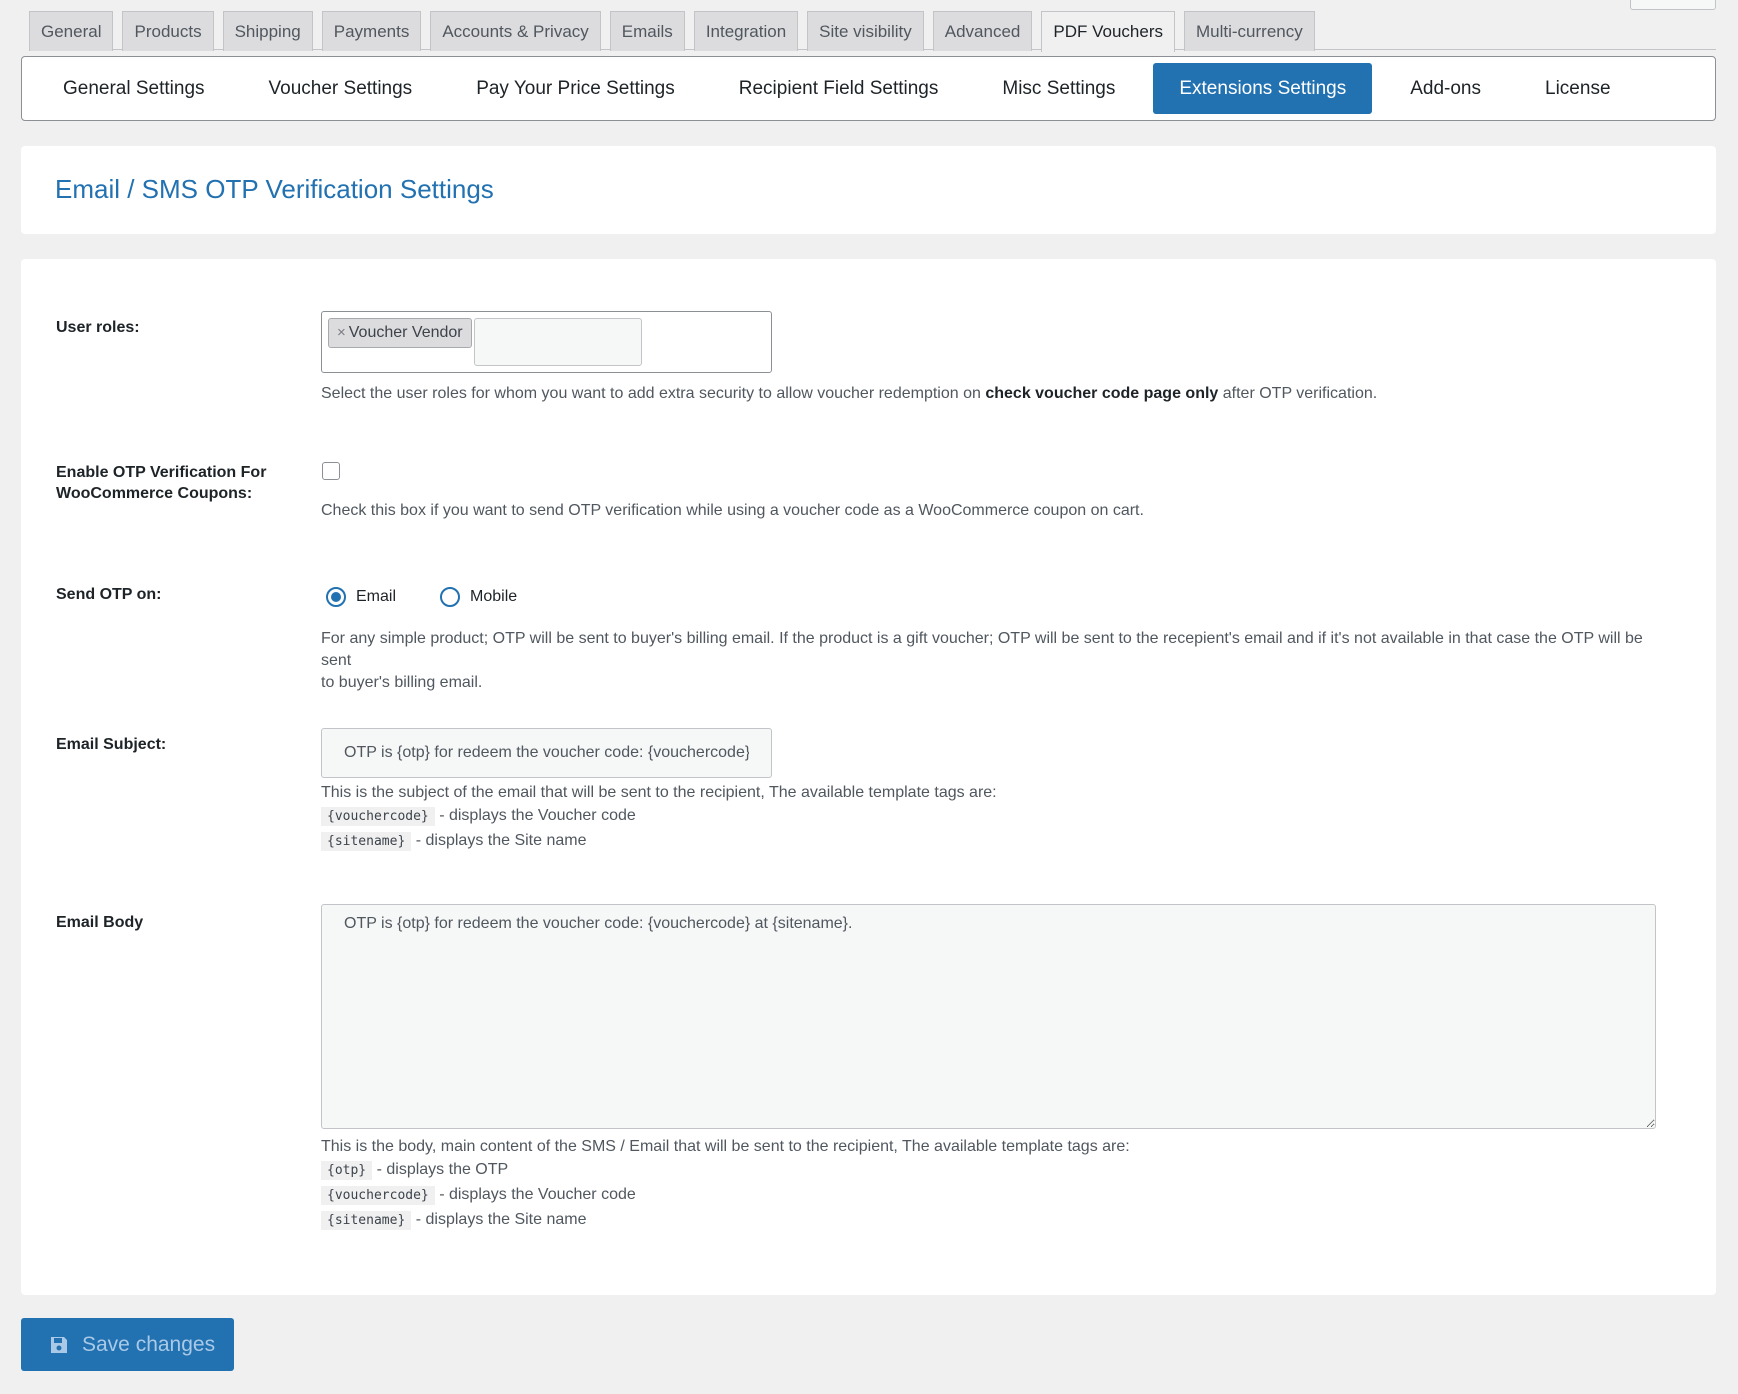  I want to click on user-roles-search-input, so click(558, 342).